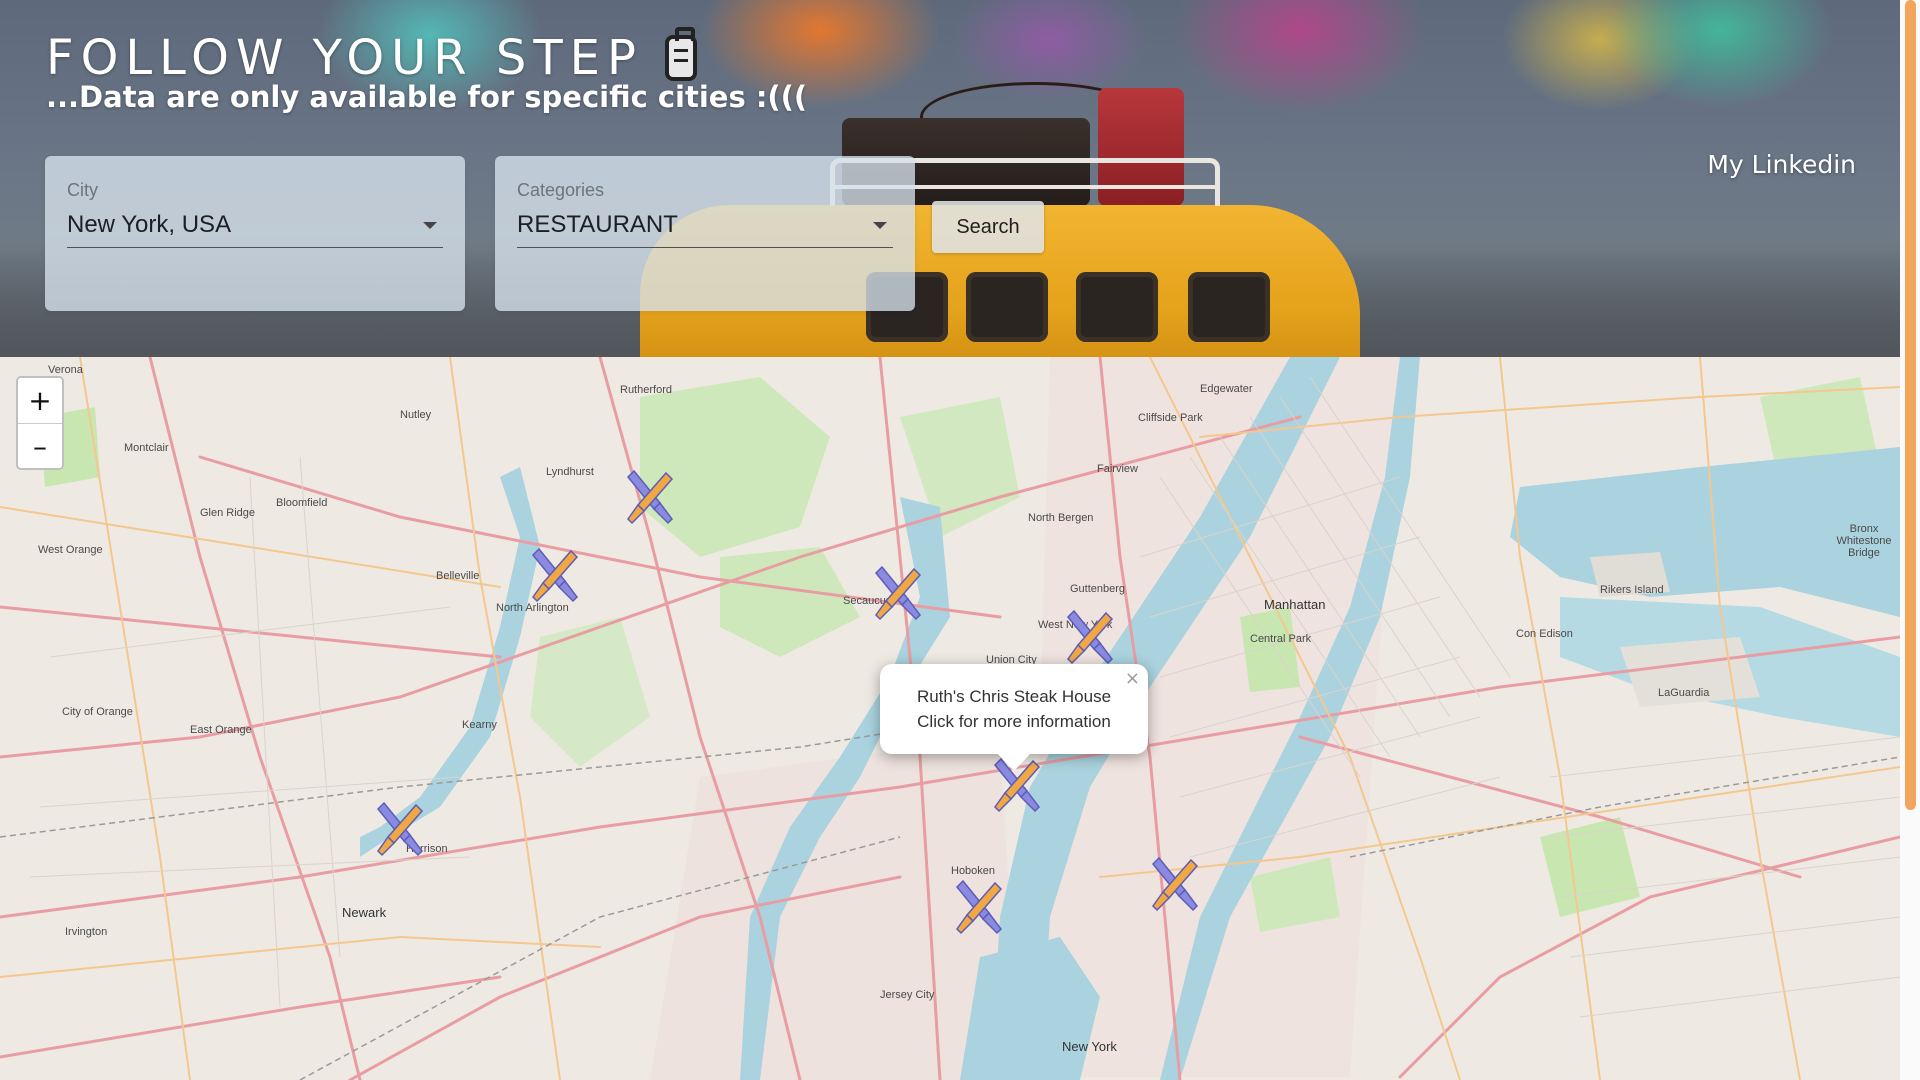 Image resolution: width=1920 pixels, height=1080 pixels. What do you see at coordinates (65, 370) in the screenshot?
I see `map-label: Verona` at bounding box center [65, 370].